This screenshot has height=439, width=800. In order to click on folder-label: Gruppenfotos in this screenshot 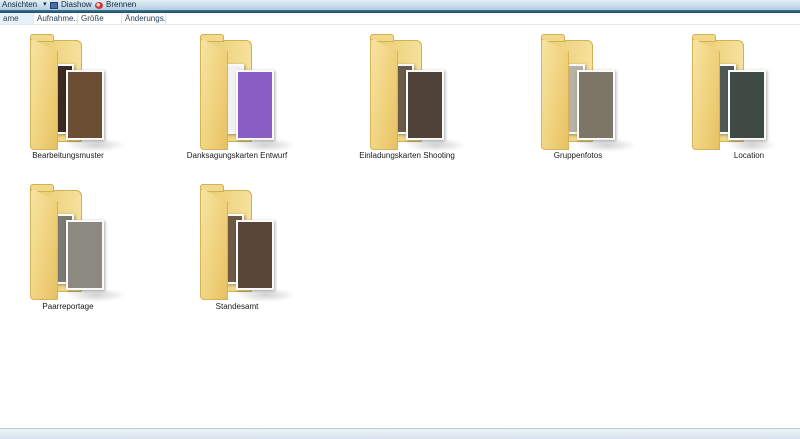, I will do `click(578, 155)`.